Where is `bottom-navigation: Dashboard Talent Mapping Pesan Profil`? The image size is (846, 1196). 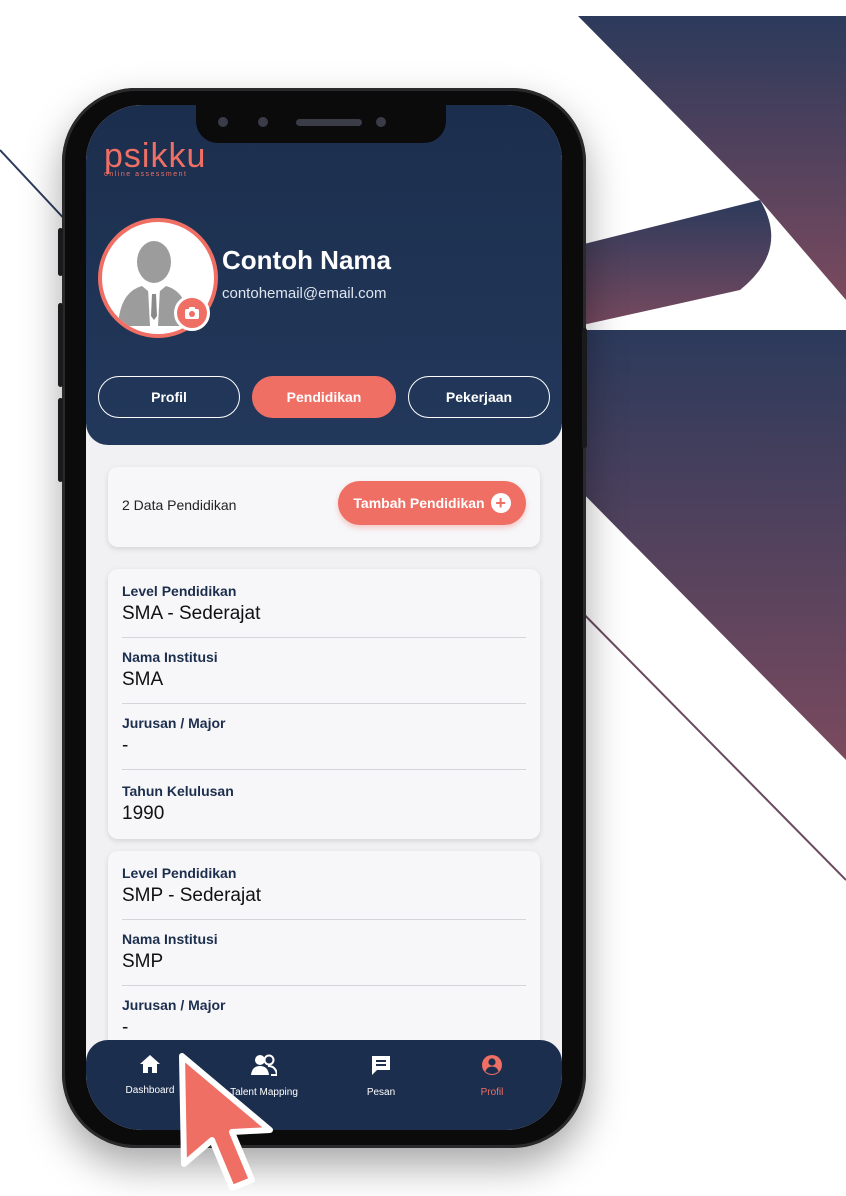
bottom-navigation: Dashboard Talent Mapping Pesan Profil is located at coordinates (324, 1085).